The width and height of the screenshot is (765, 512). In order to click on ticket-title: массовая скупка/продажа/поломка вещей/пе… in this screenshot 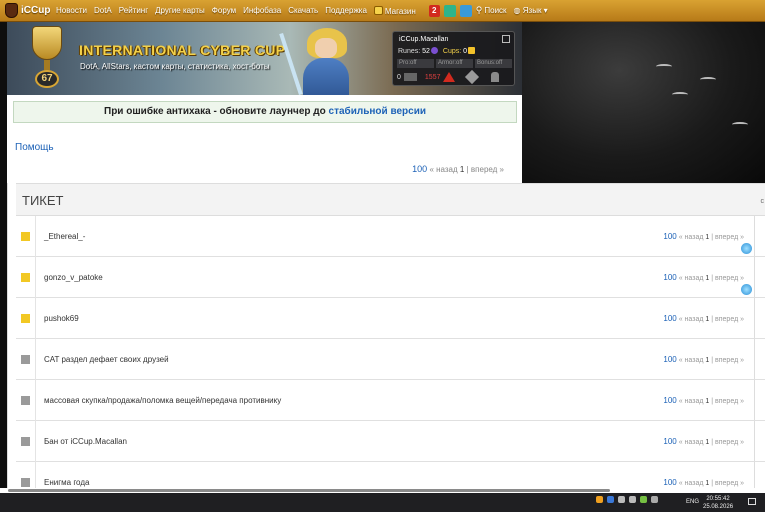, I will do `click(162, 400)`.